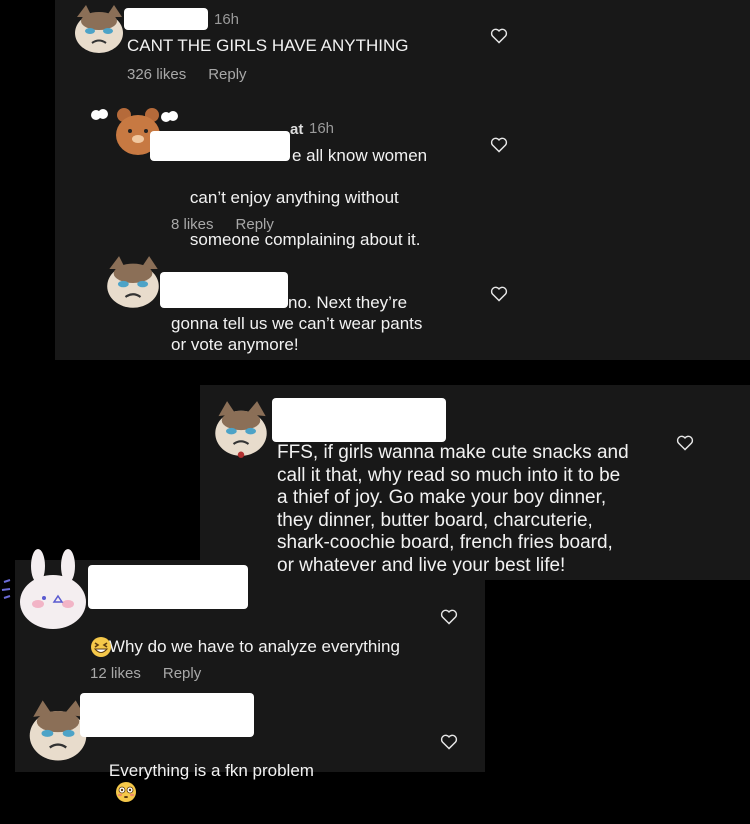 This screenshot has height=824, width=750. What do you see at coordinates (375, 745) in the screenshot?
I see `comment-6: Everything is a fkn problem` at bounding box center [375, 745].